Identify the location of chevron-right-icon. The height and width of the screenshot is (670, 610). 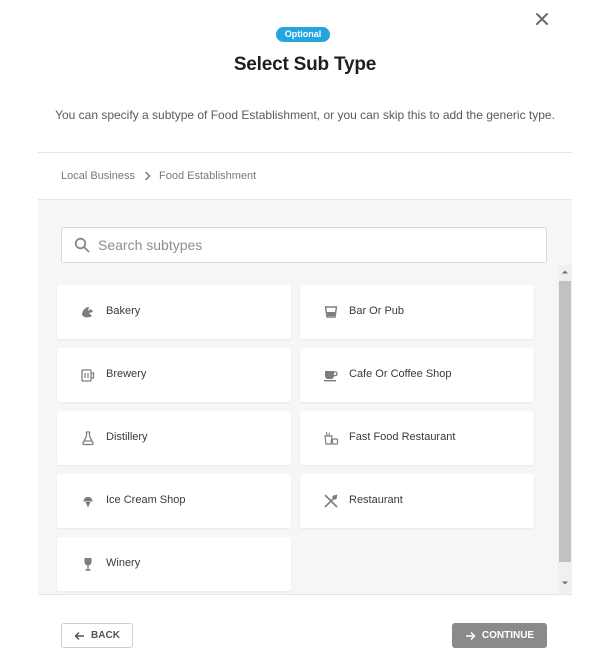
(147, 176).